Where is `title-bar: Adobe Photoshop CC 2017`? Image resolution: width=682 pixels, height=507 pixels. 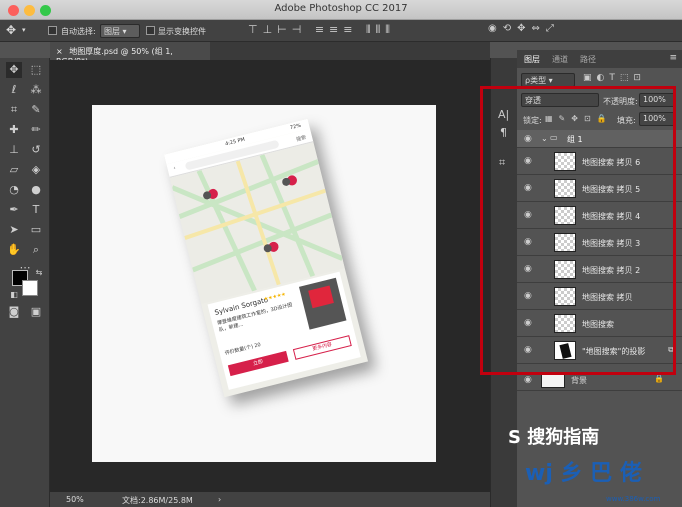
title-bar: Adobe Photoshop CC 2017 is located at coordinates (341, 10).